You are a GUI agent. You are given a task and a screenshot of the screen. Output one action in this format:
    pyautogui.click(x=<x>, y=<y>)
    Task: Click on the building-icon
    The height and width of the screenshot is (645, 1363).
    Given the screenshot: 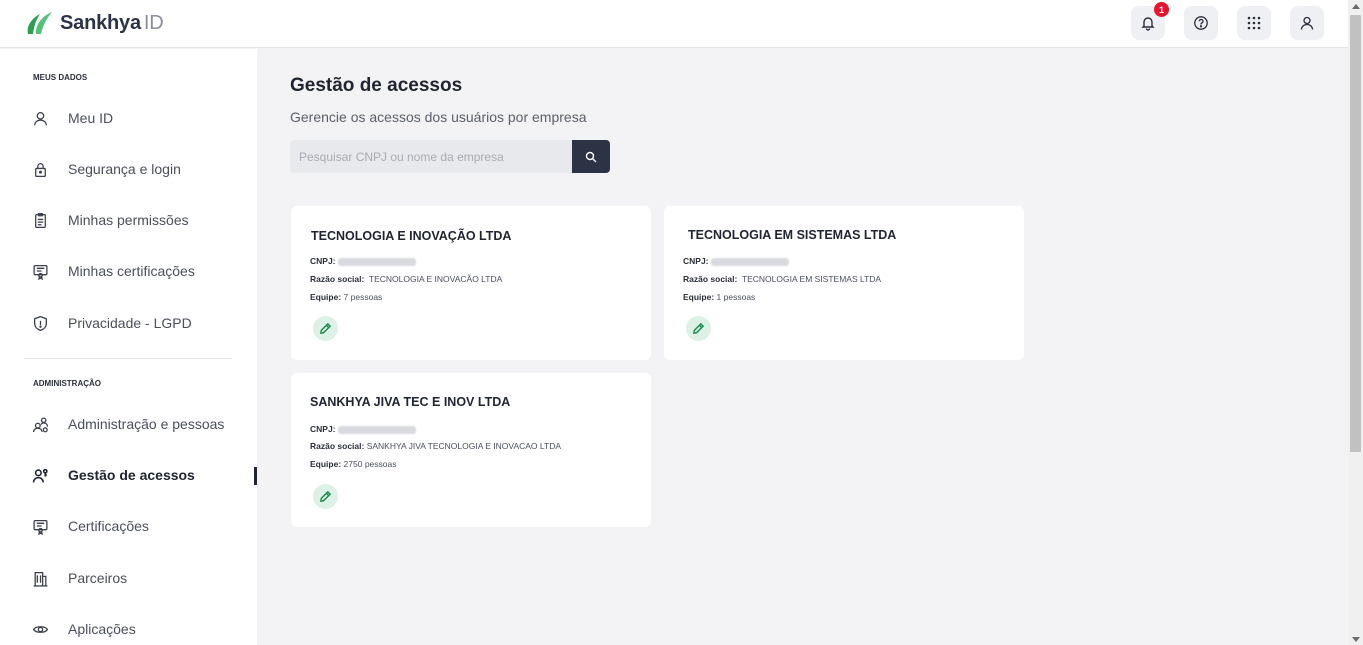 What is the action you would take?
    pyautogui.click(x=40, y=579)
    